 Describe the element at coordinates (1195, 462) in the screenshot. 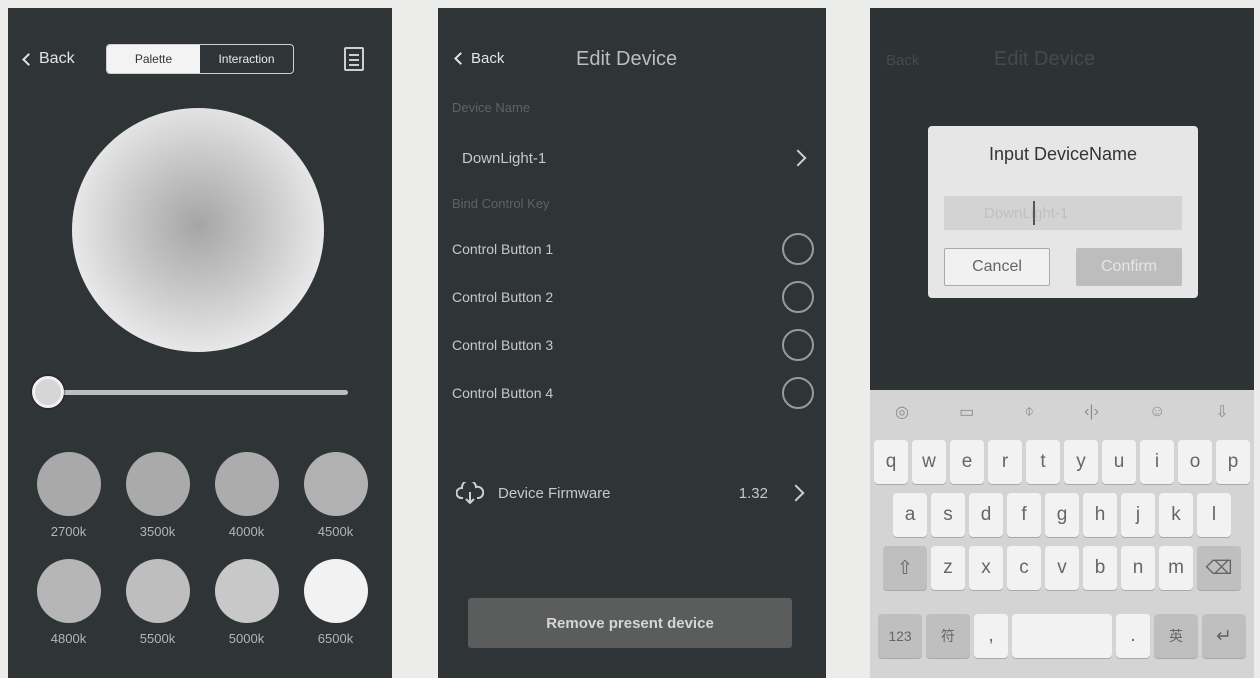

I see `key: o` at that location.